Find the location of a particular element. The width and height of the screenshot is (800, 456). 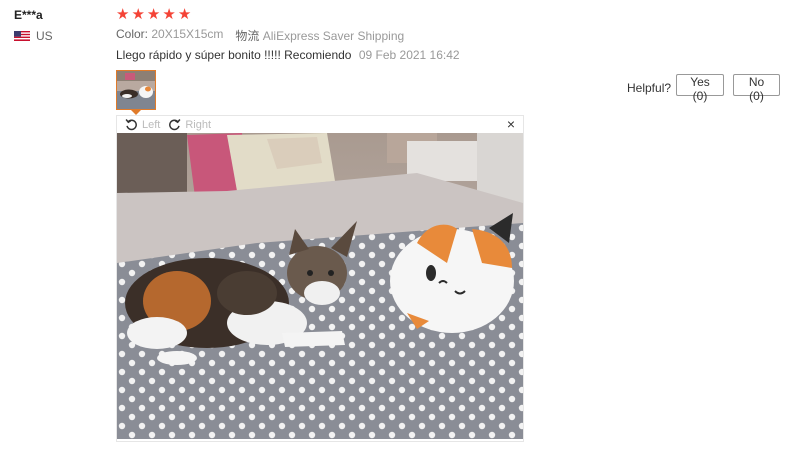

reviewer-country: US is located at coordinates (33, 36).